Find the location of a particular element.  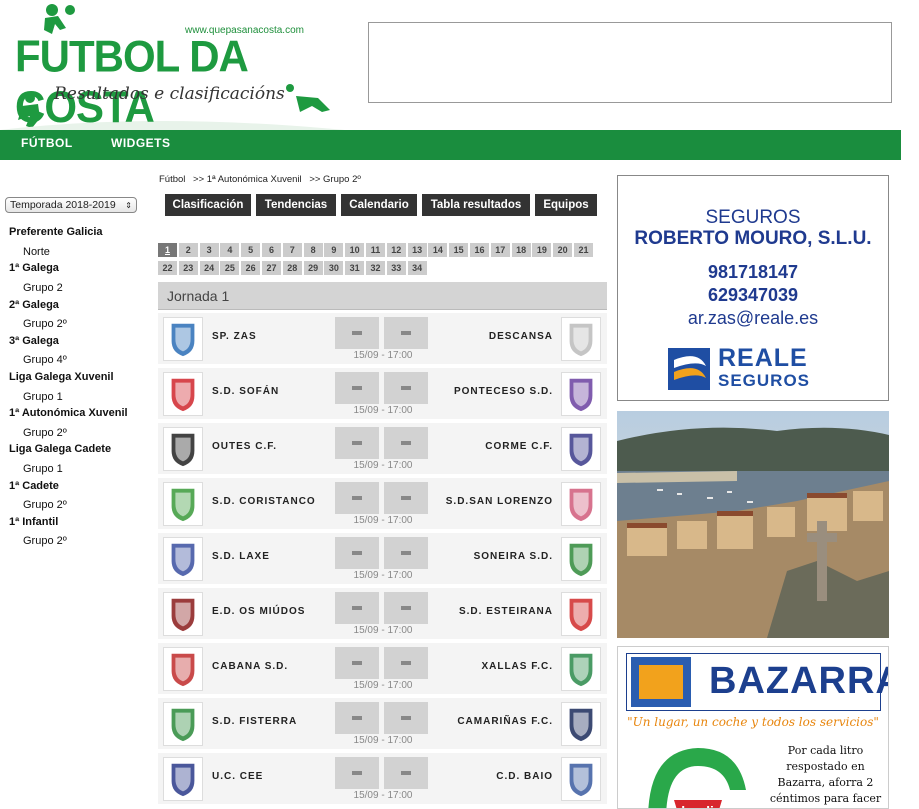

round-page-link: 20 is located at coordinates (563, 250).